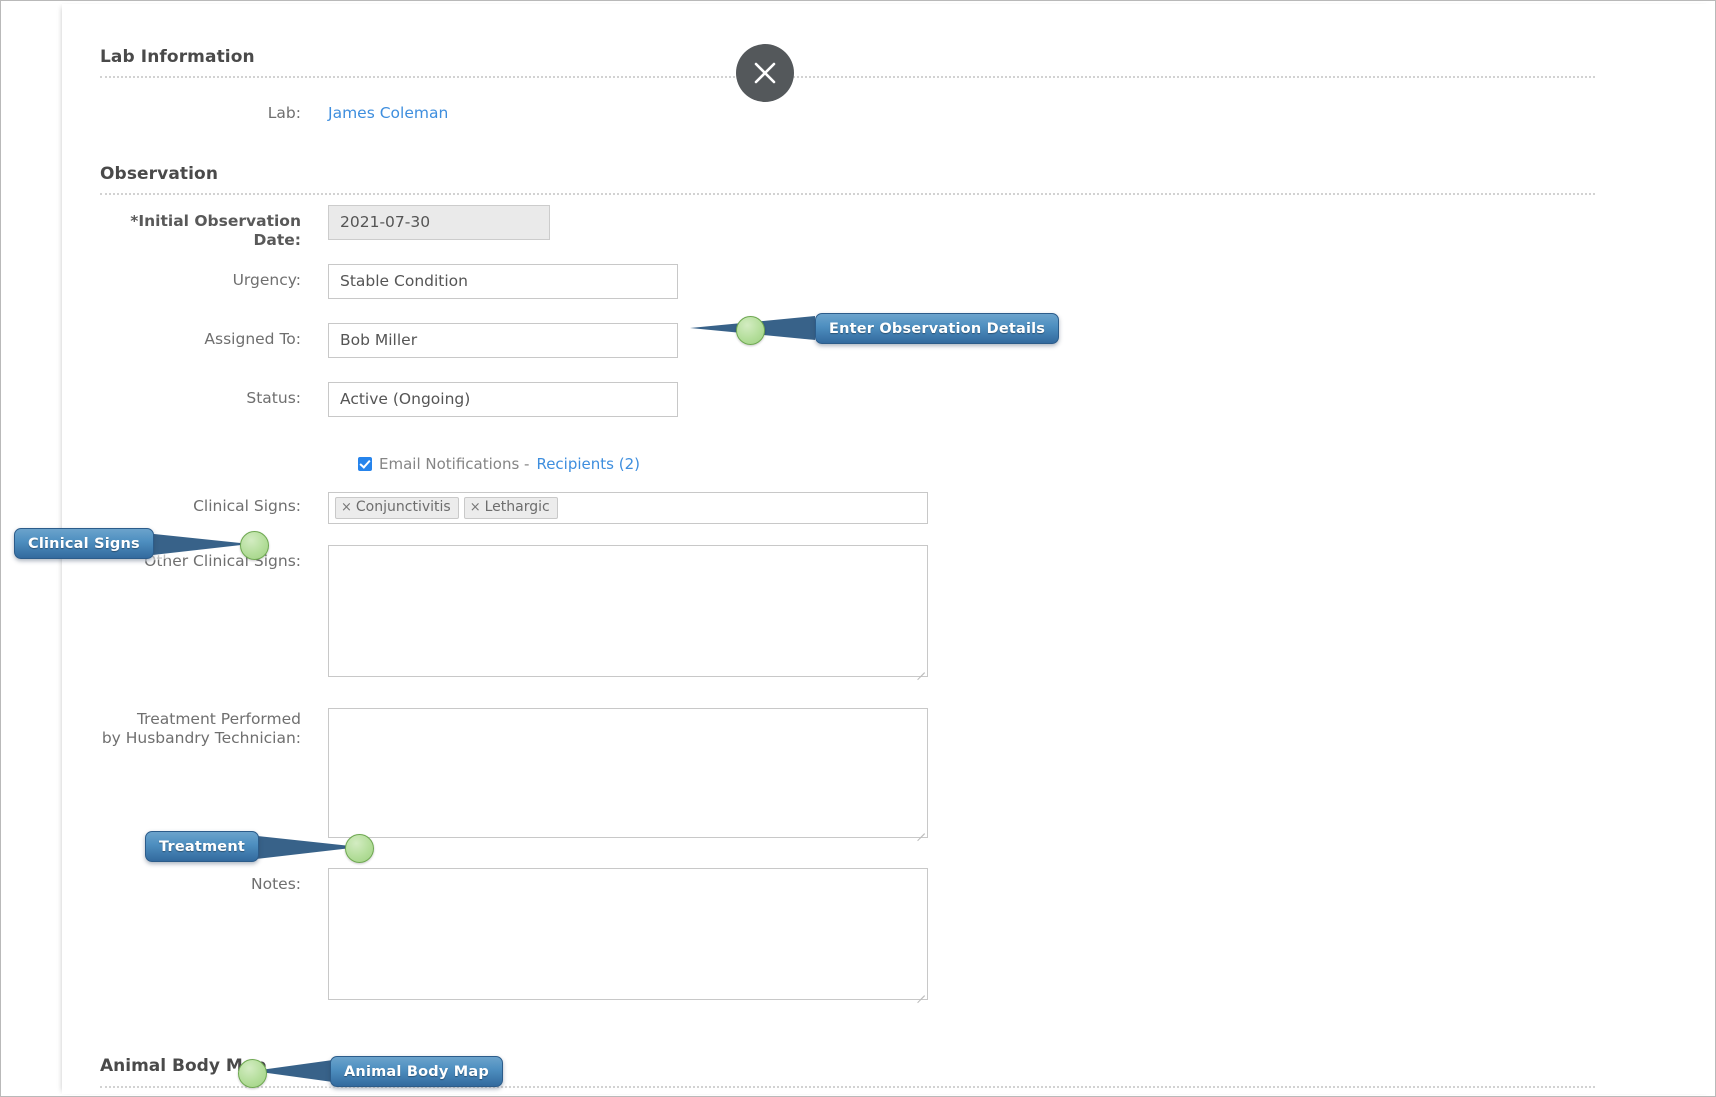 Image resolution: width=1716 pixels, height=1097 pixels. I want to click on status-input: Active (Ongoing), so click(503, 399).